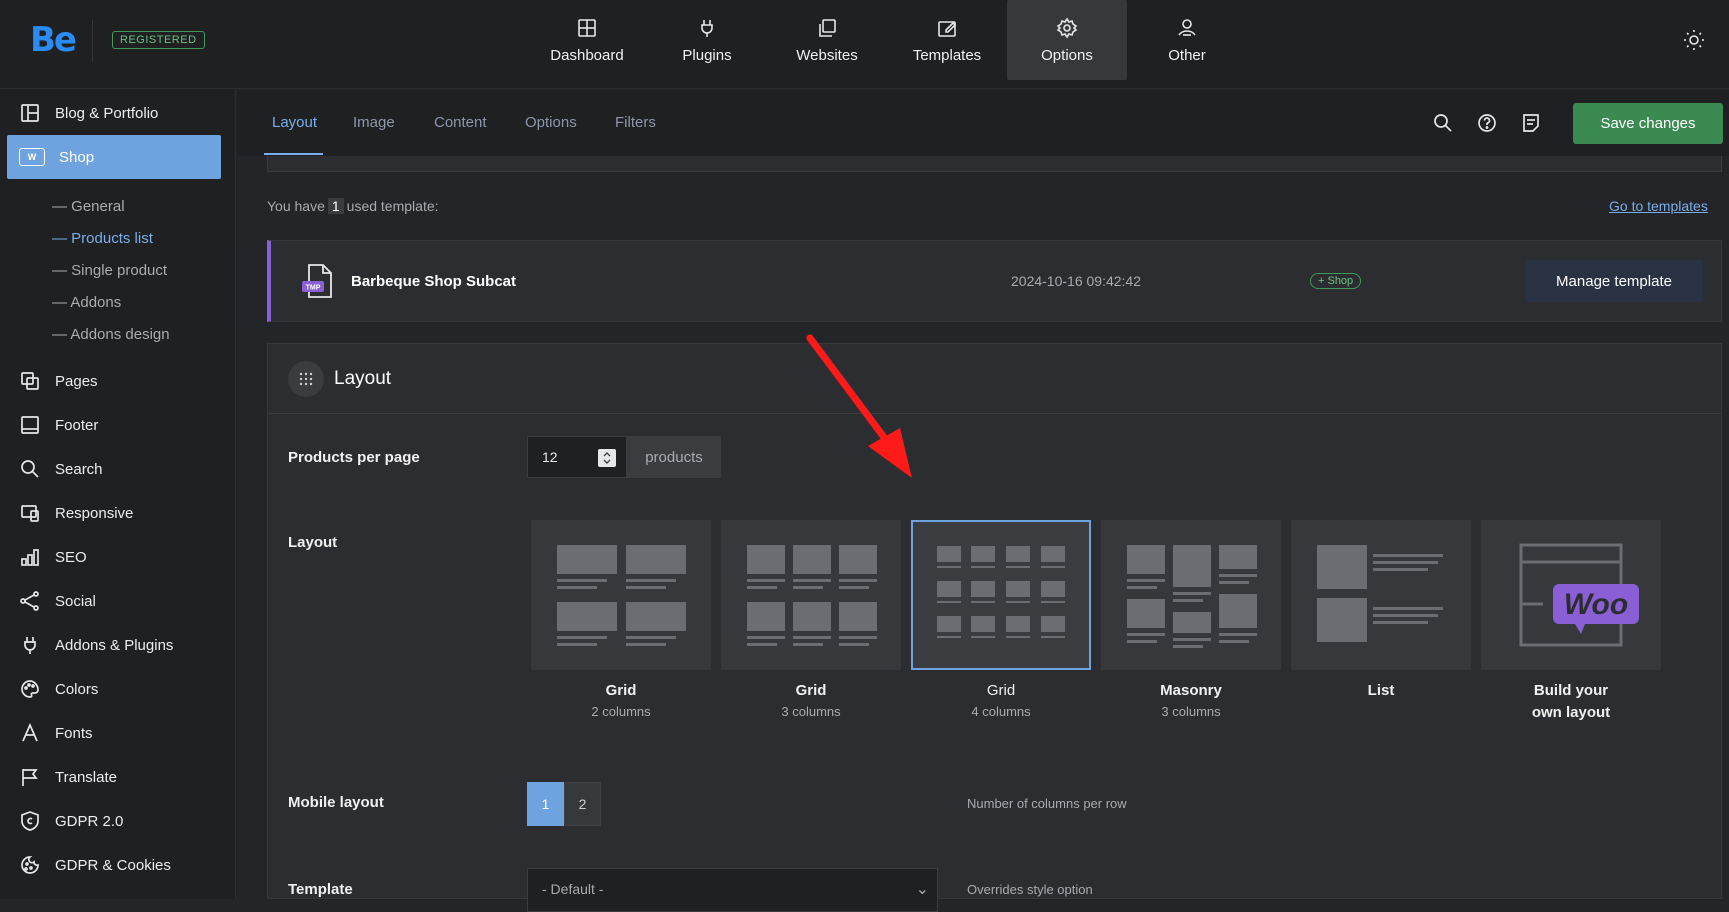 This screenshot has height=912, width=1729. Describe the element at coordinates (75, 601) in the screenshot. I see `sidebar-item-label: Social` at that location.